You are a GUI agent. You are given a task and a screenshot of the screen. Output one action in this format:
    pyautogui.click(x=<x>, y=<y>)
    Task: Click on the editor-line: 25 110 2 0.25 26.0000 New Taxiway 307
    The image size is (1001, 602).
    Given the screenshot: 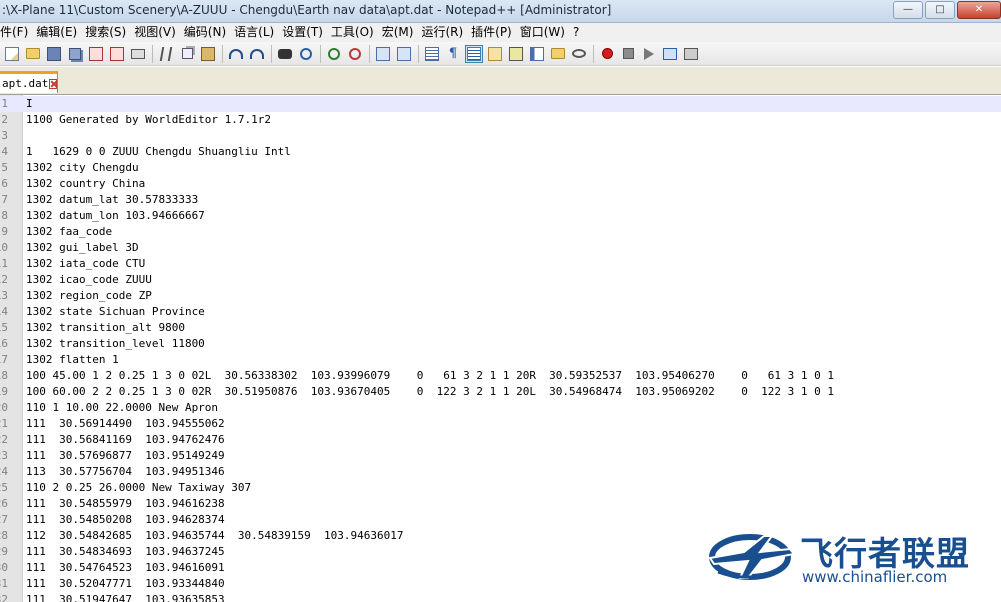 What is the action you would take?
    pyautogui.click(x=500, y=488)
    